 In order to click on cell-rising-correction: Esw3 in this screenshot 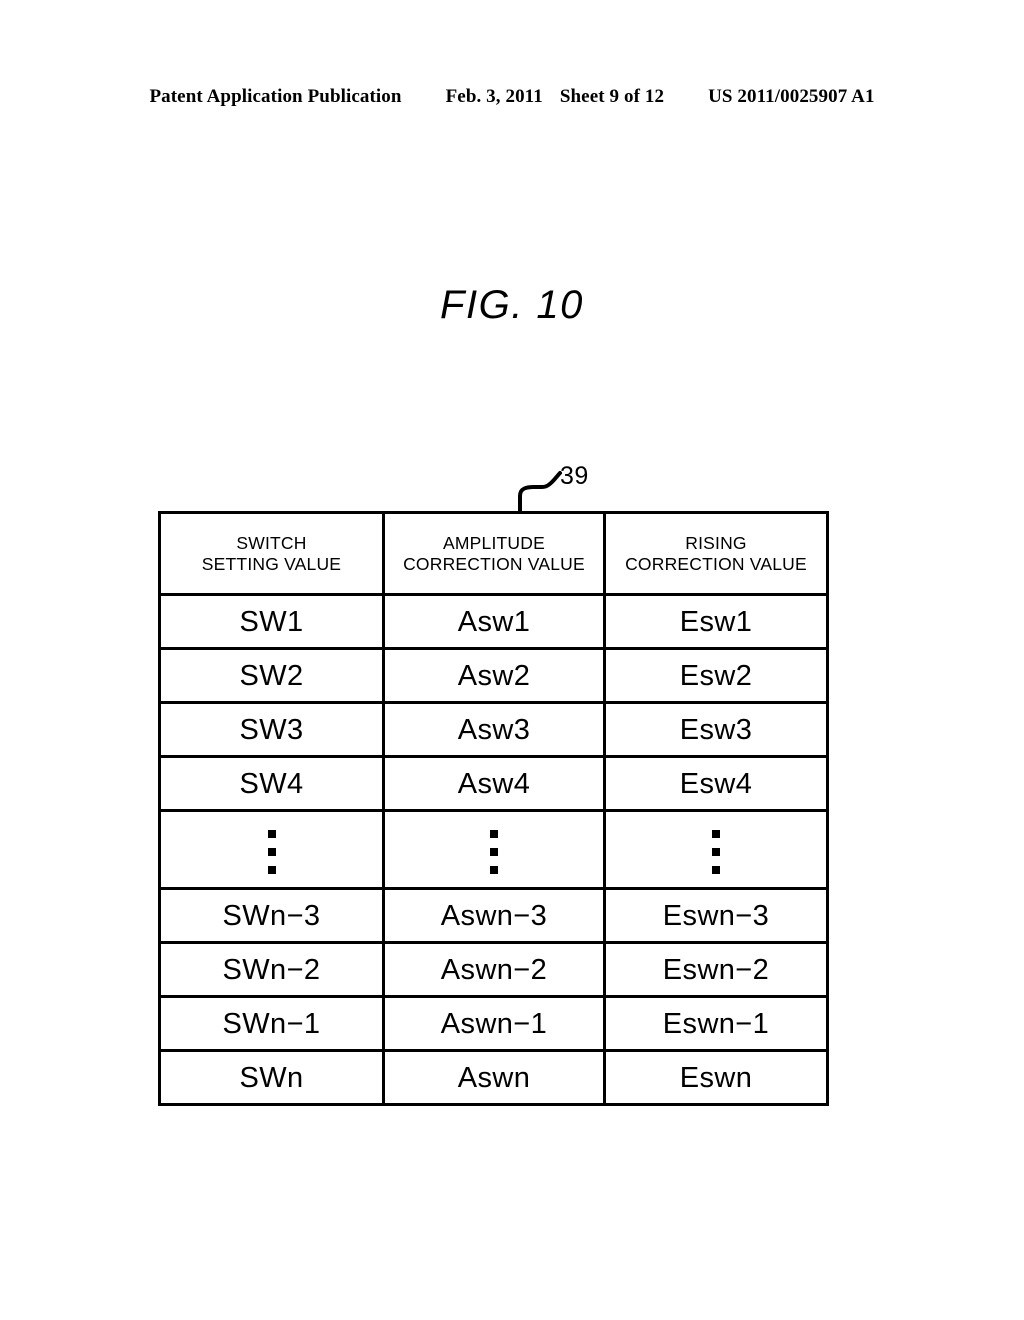, I will do `click(716, 729)`.